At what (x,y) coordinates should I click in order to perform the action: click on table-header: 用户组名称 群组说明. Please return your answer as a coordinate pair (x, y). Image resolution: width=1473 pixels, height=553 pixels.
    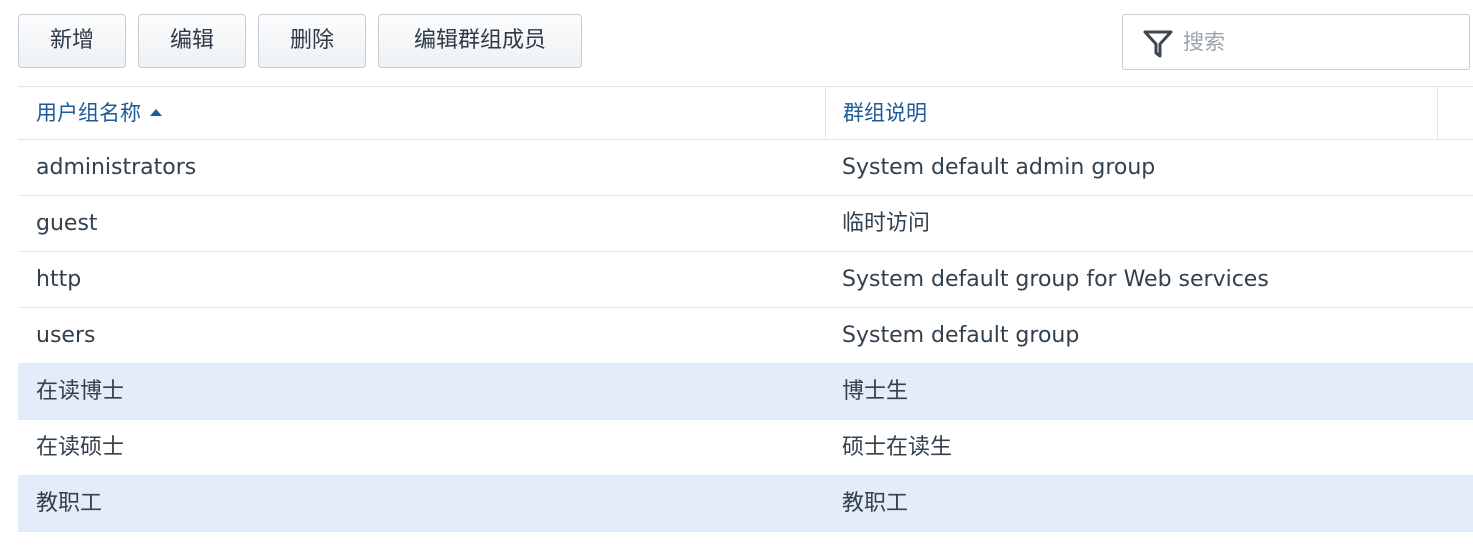
    Looking at the image, I should click on (745, 113).